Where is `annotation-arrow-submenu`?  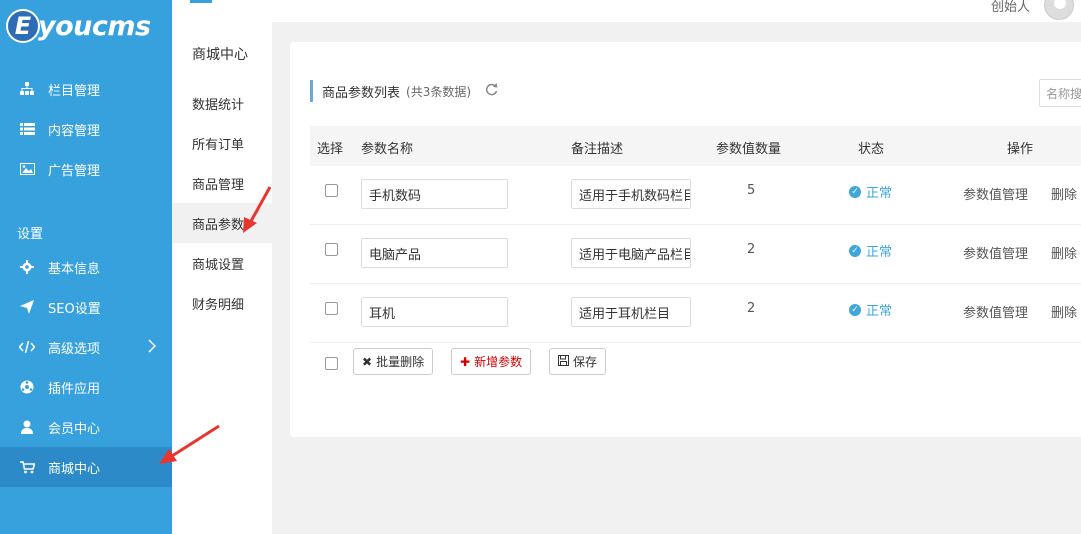
annotation-arrow-submenu is located at coordinates (257, 209).